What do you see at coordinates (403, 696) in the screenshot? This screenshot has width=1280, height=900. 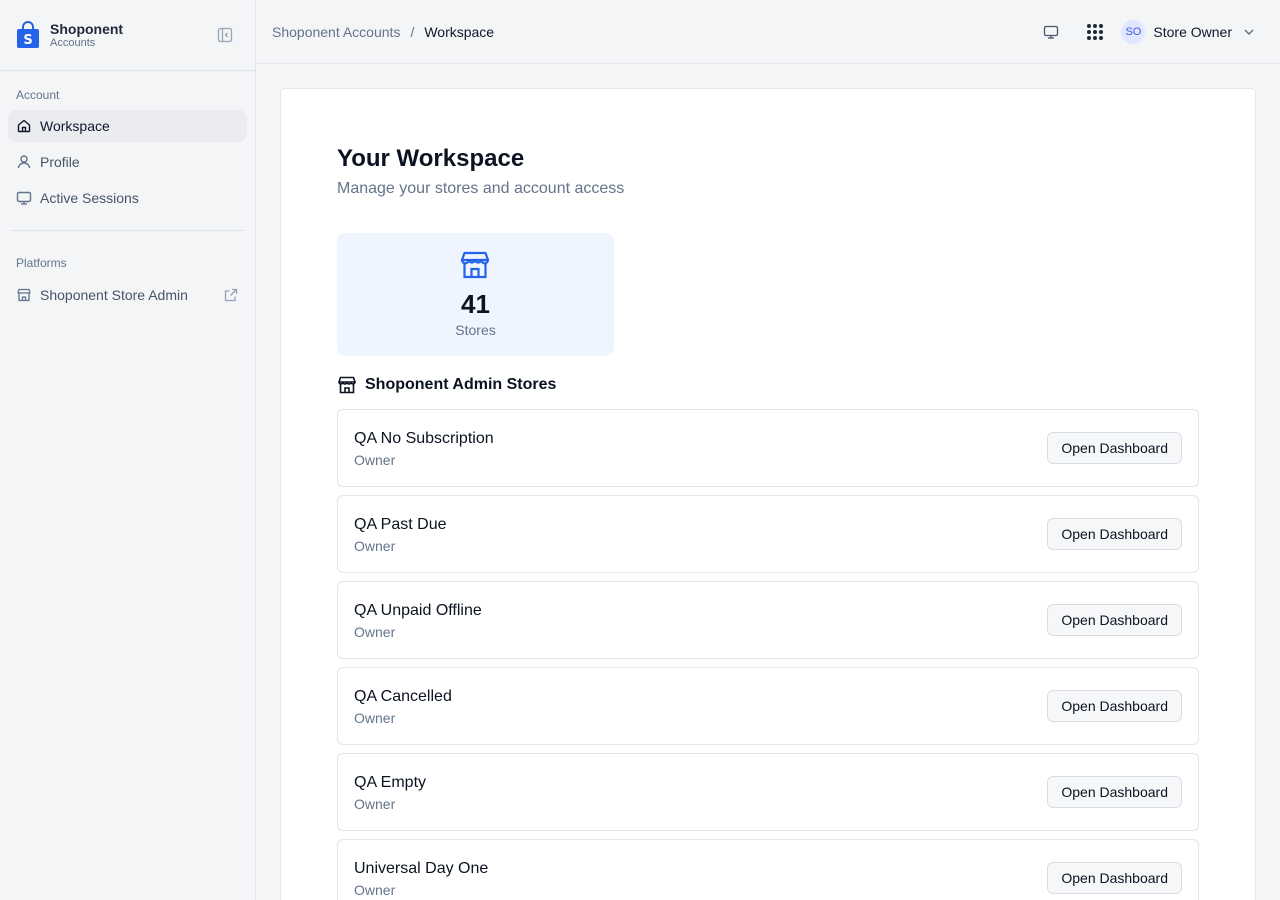 I see `store-name: QA Cancelled` at bounding box center [403, 696].